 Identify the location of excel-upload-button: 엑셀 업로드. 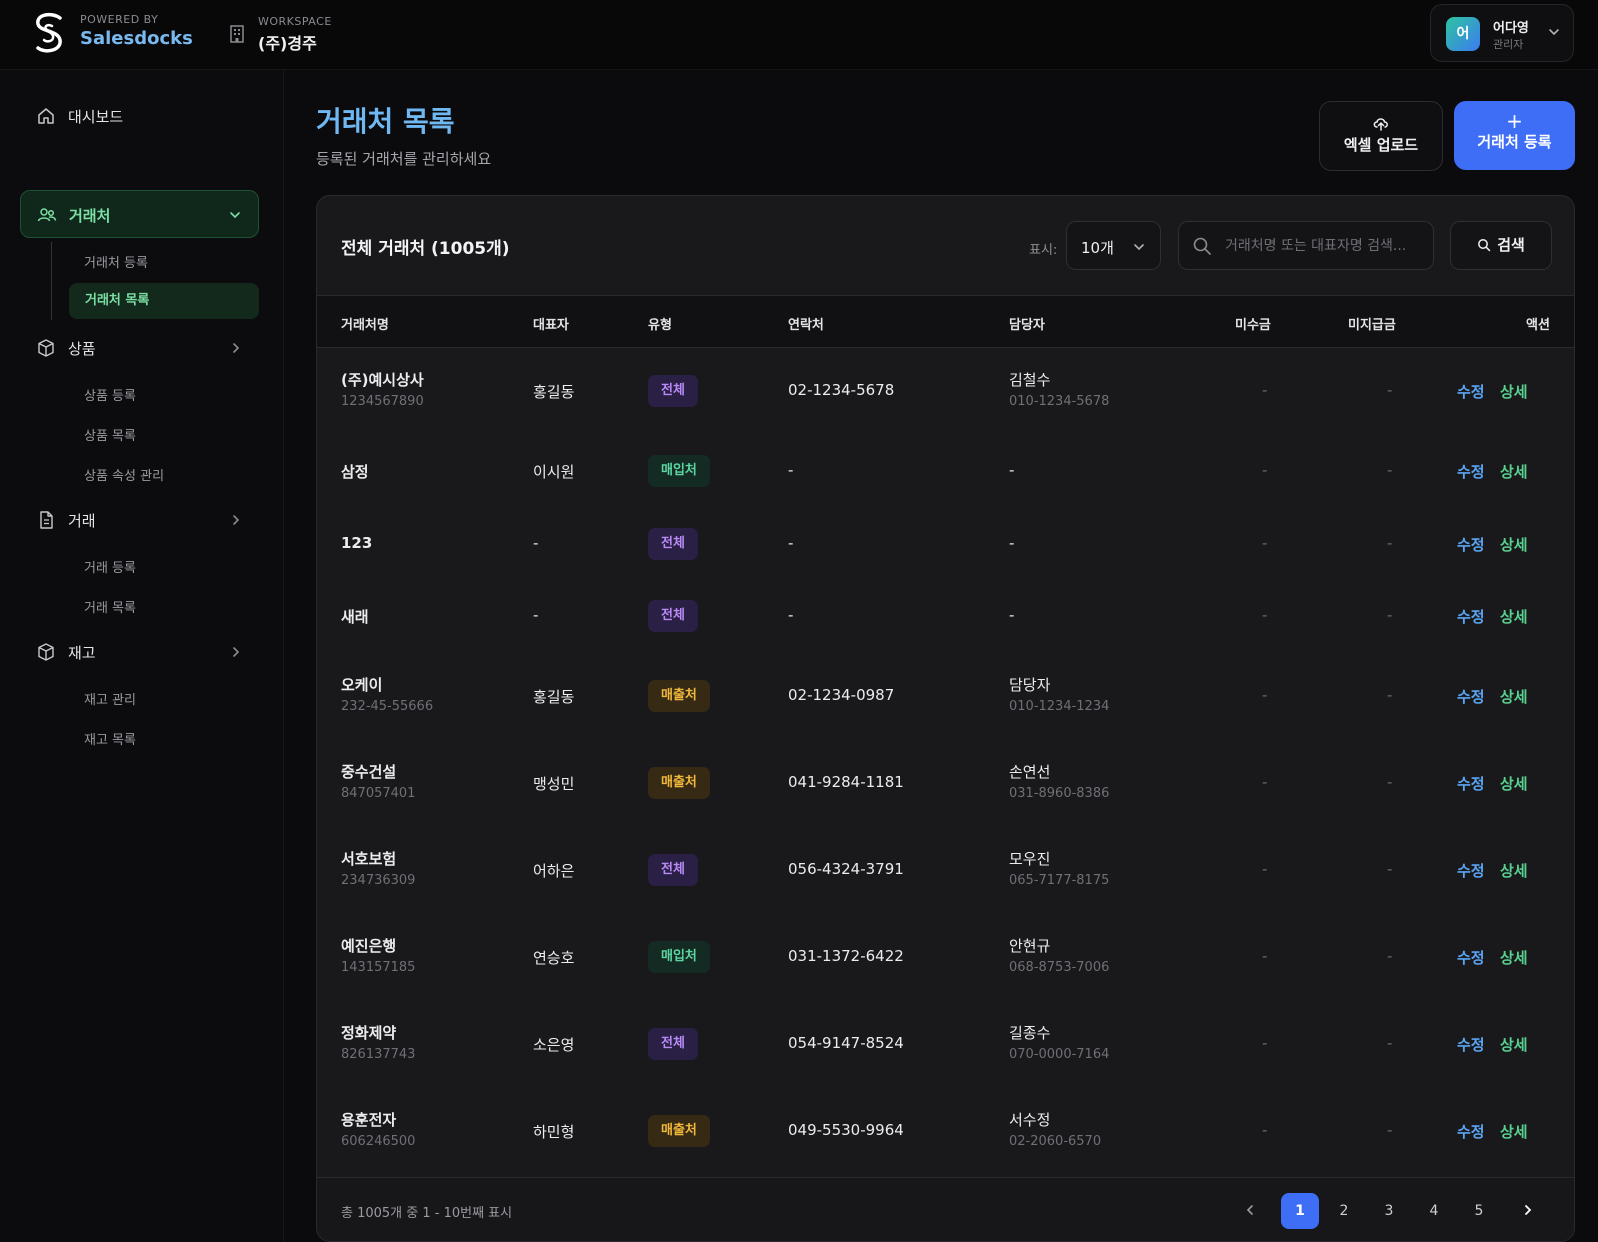
(1381, 136).